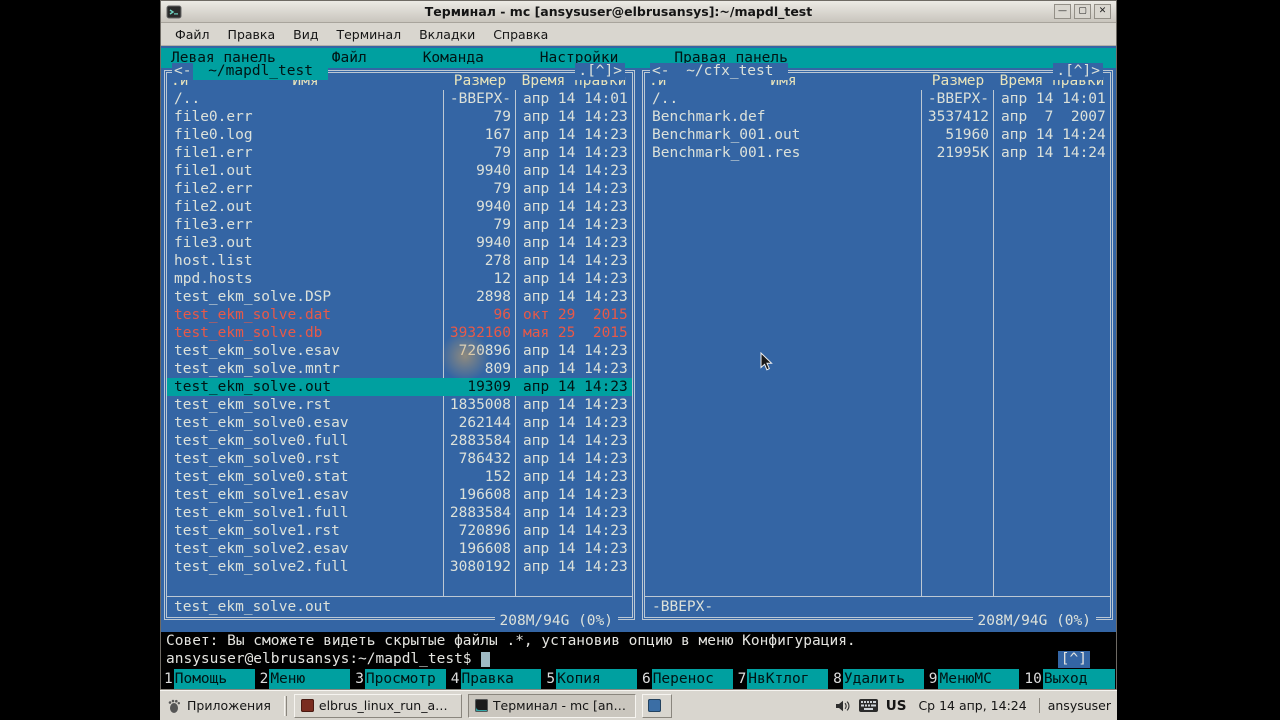  Describe the element at coordinates (399, 477) in the screenshot. I see `file-row: test_ekm_solve0.stat 152 апр 14 14:23` at that location.